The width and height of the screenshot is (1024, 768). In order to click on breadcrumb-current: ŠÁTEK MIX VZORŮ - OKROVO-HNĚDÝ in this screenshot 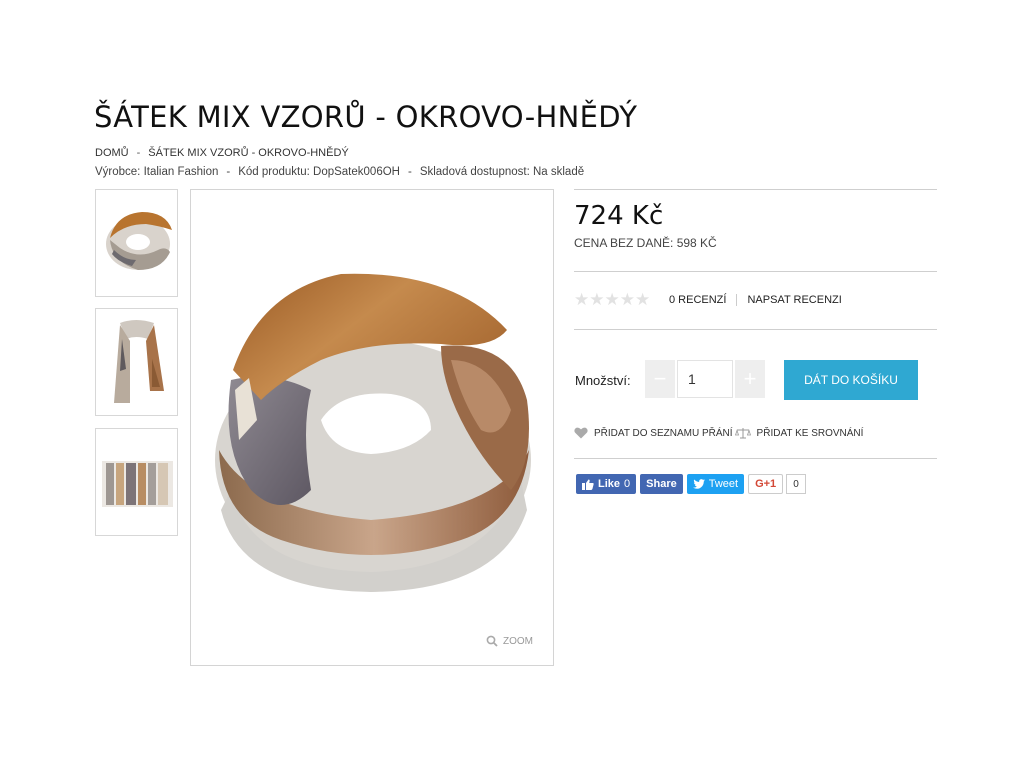, I will do `click(248, 153)`.